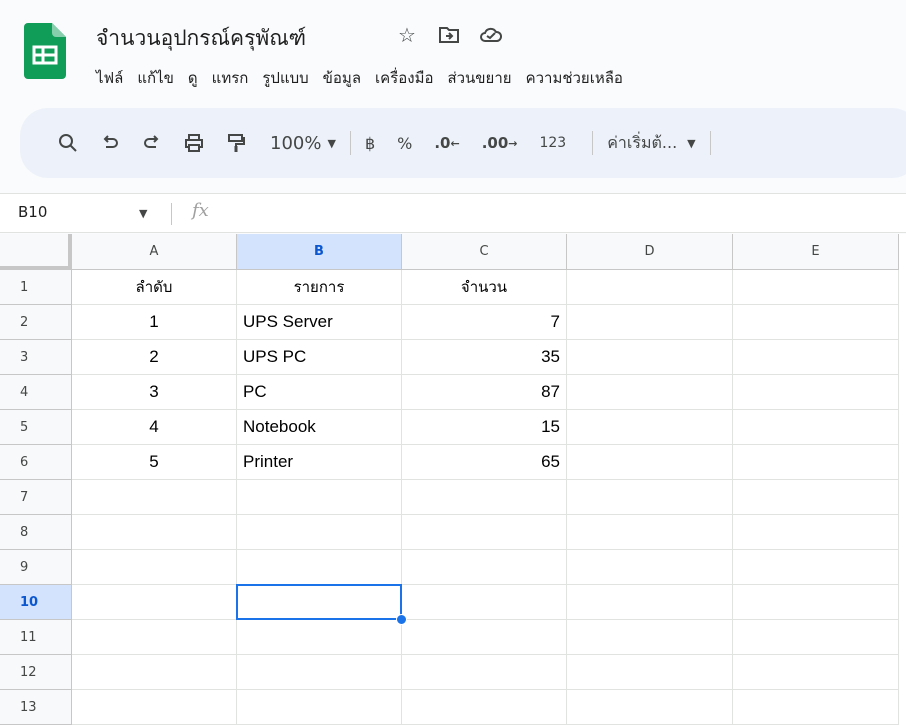 This screenshot has width=906, height=726. What do you see at coordinates (154, 672) in the screenshot?
I see `cell-a12` at bounding box center [154, 672].